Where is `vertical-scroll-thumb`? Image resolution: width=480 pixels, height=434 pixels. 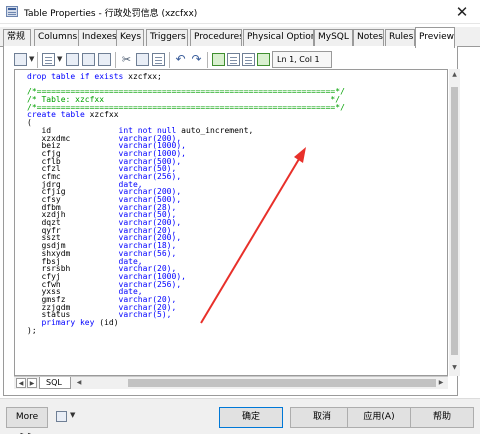
vertical-scroll-thumb is located at coordinates (454, 221).